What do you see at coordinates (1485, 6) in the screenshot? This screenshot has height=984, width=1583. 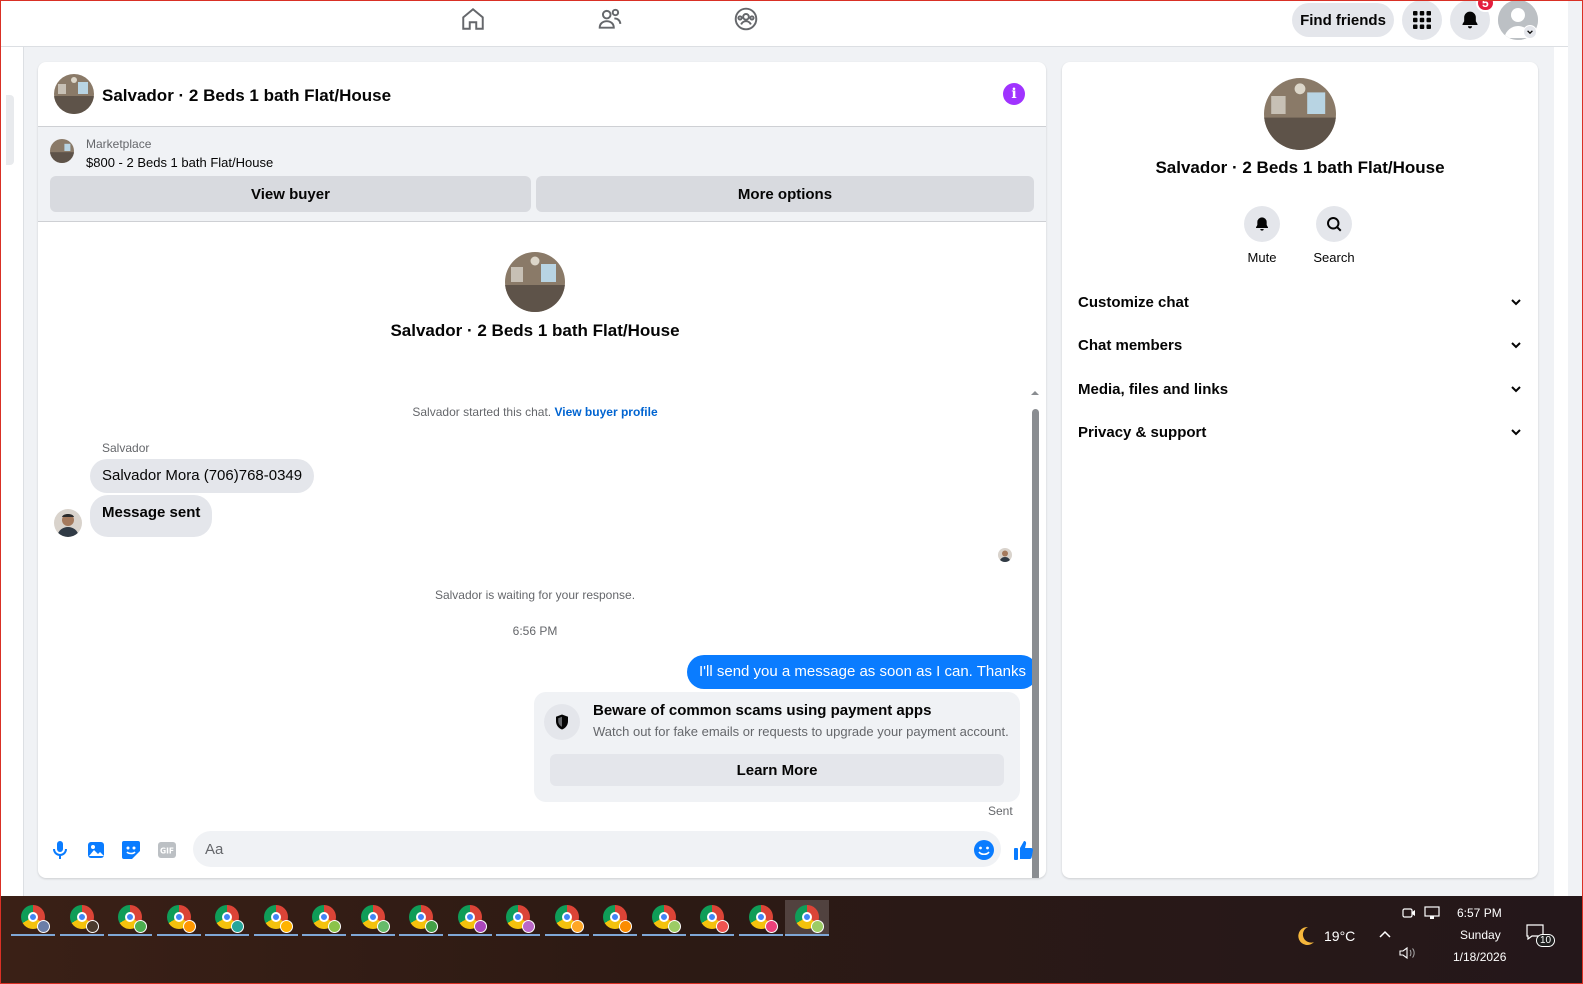 I see `notification-count-badge: 5` at bounding box center [1485, 6].